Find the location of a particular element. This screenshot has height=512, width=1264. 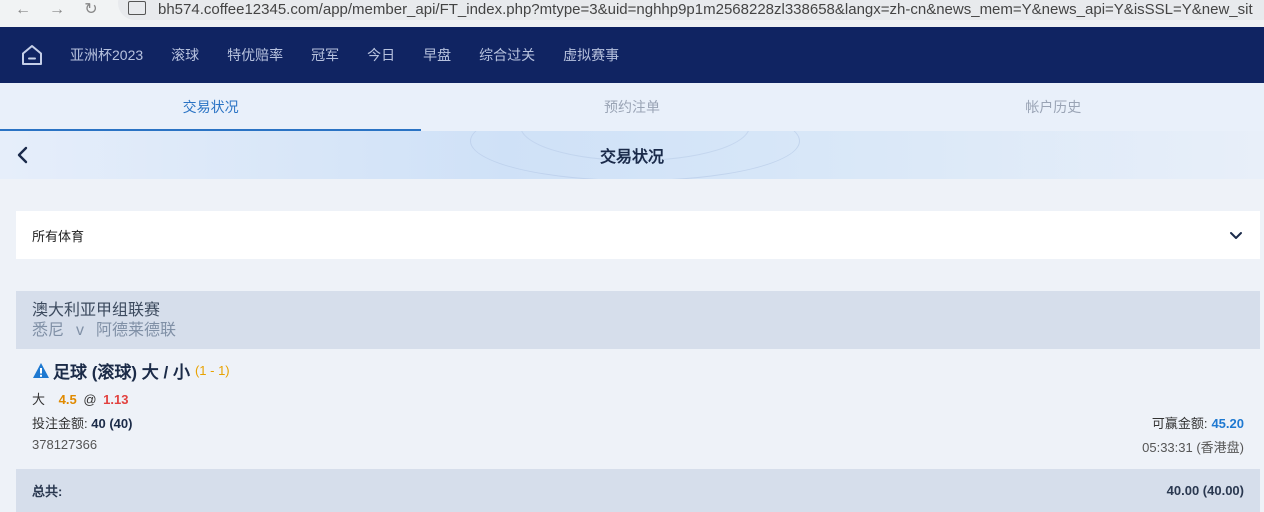

live-score: (1 - 1) is located at coordinates (212, 370).